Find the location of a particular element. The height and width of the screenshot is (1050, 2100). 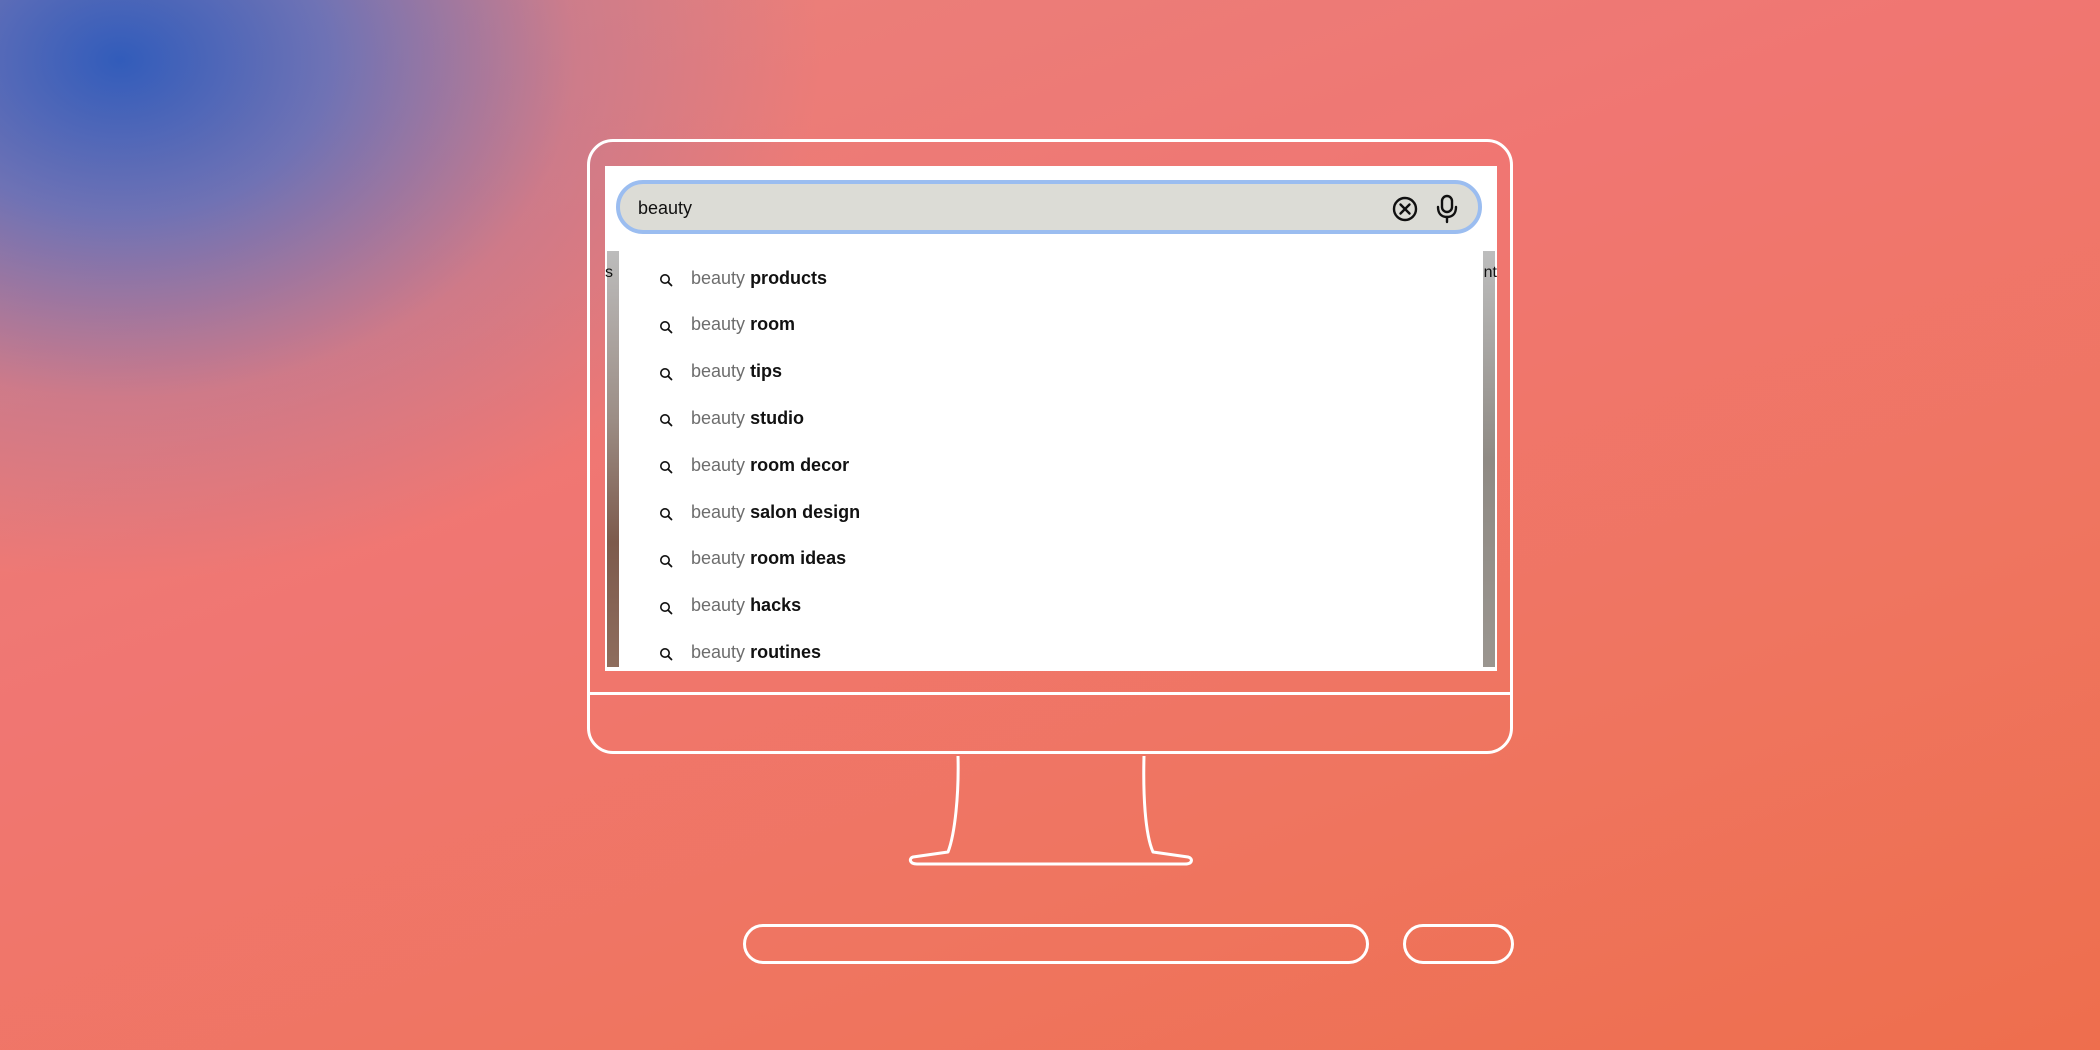

suggestion-text: beauty products is located at coordinates (759, 278).